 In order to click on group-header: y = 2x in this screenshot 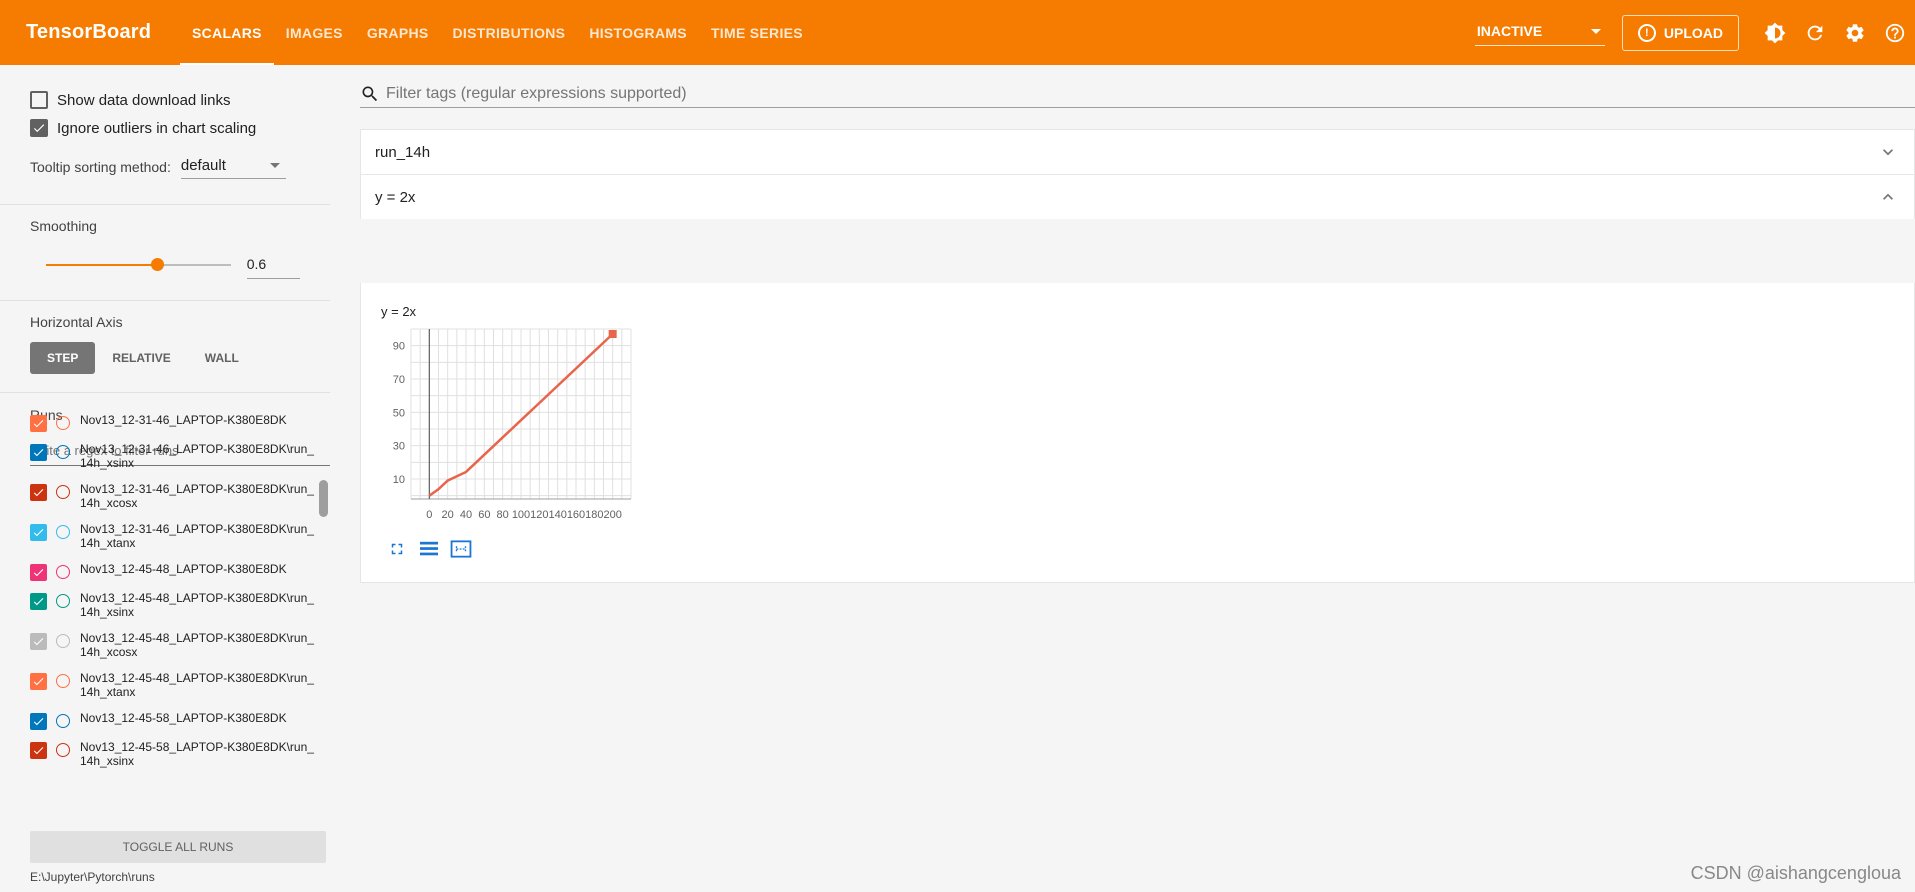, I will do `click(1137, 197)`.